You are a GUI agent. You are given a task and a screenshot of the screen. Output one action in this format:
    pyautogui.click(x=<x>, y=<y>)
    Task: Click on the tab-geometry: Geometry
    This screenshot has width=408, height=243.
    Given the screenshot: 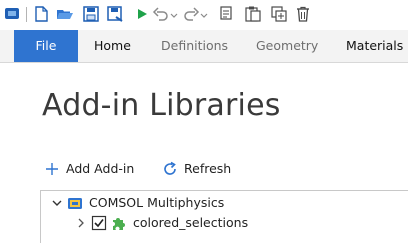 What is the action you would take?
    pyautogui.click(x=287, y=46)
    